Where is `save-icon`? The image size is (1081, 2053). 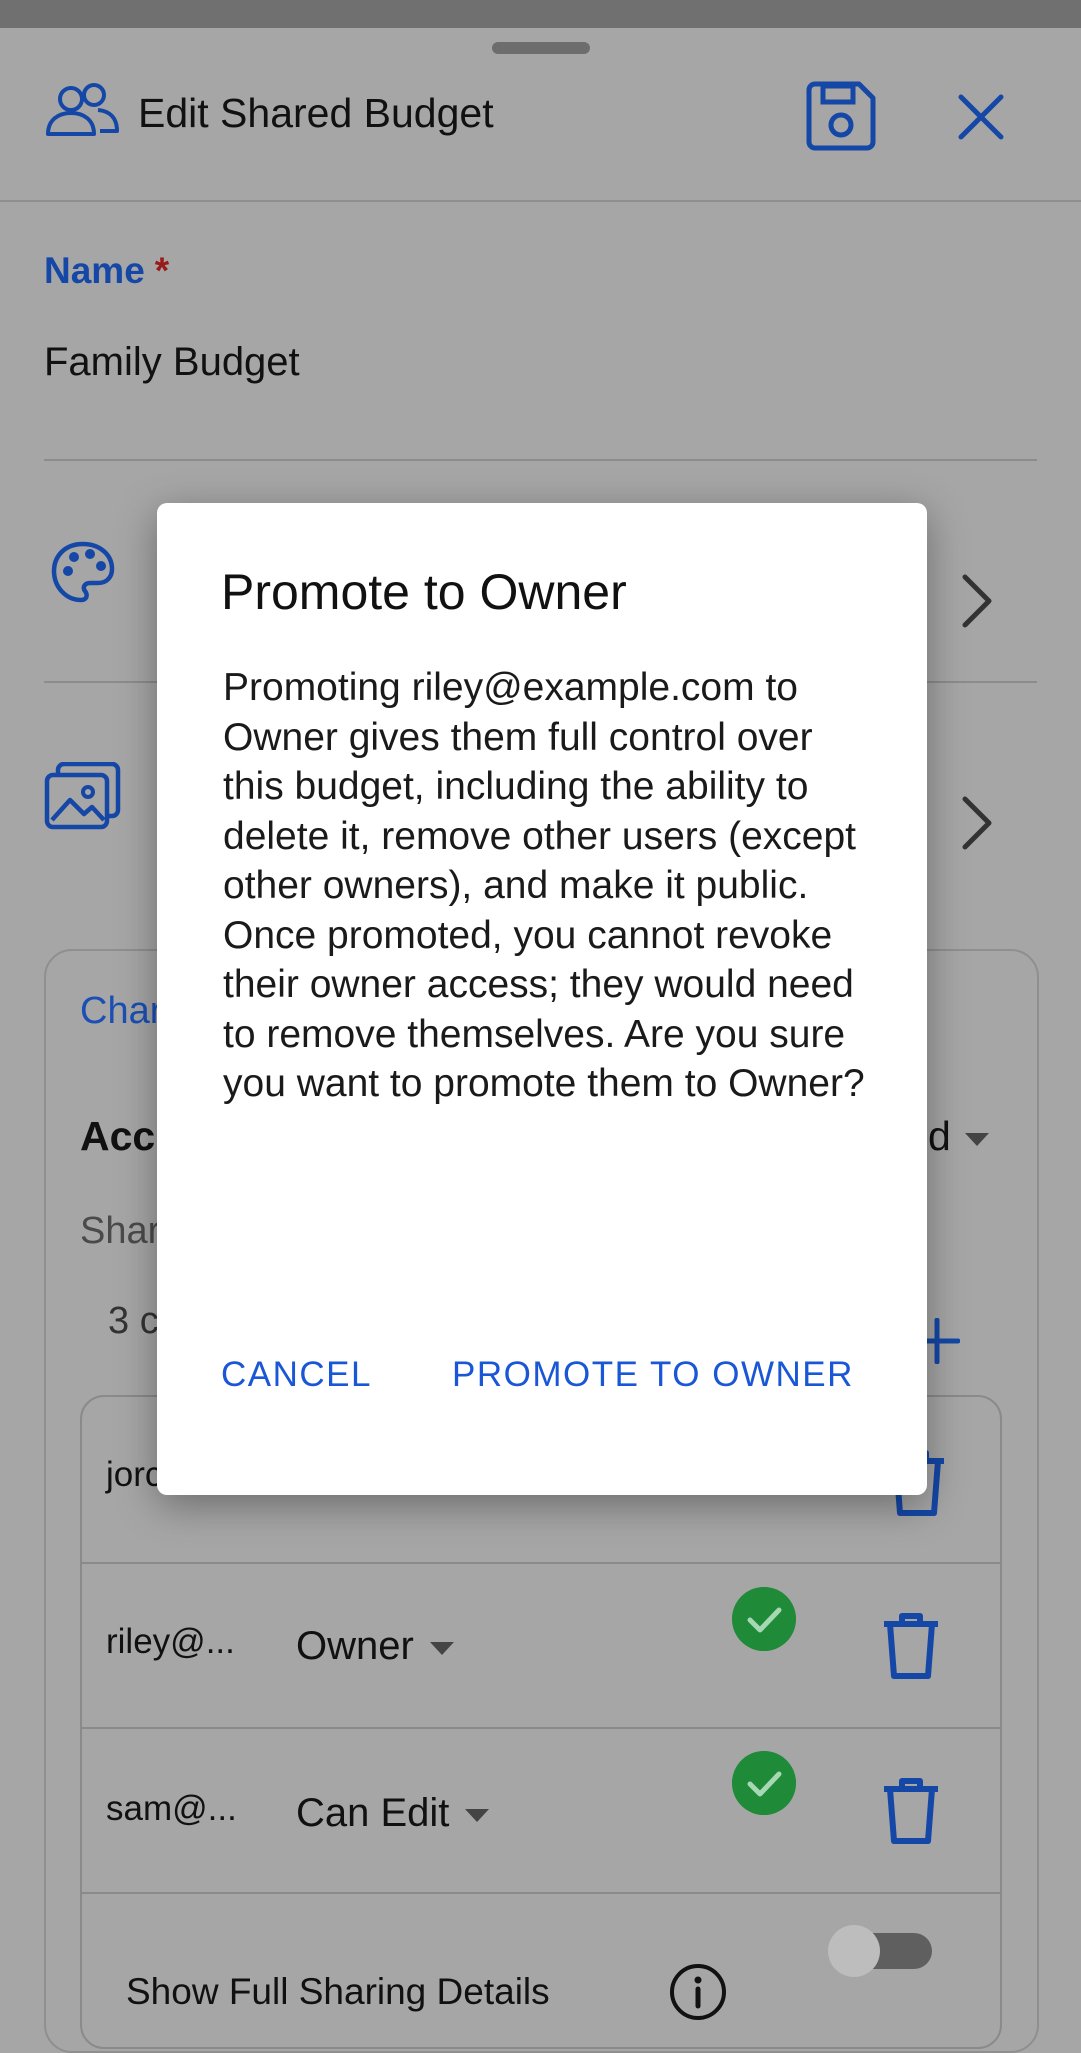 save-icon is located at coordinates (841, 116).